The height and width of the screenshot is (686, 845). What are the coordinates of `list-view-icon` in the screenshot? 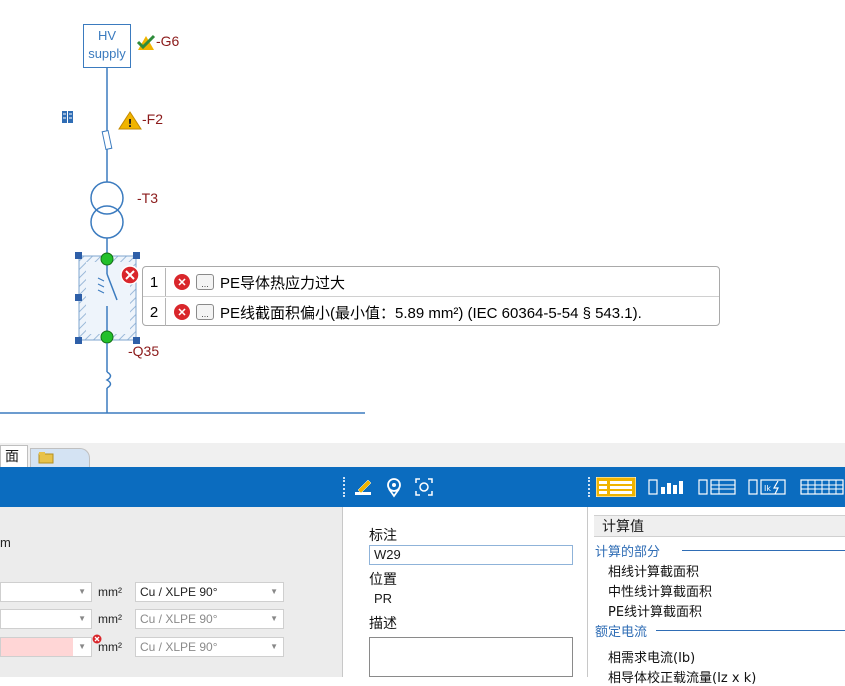 It's located at (616, 487).